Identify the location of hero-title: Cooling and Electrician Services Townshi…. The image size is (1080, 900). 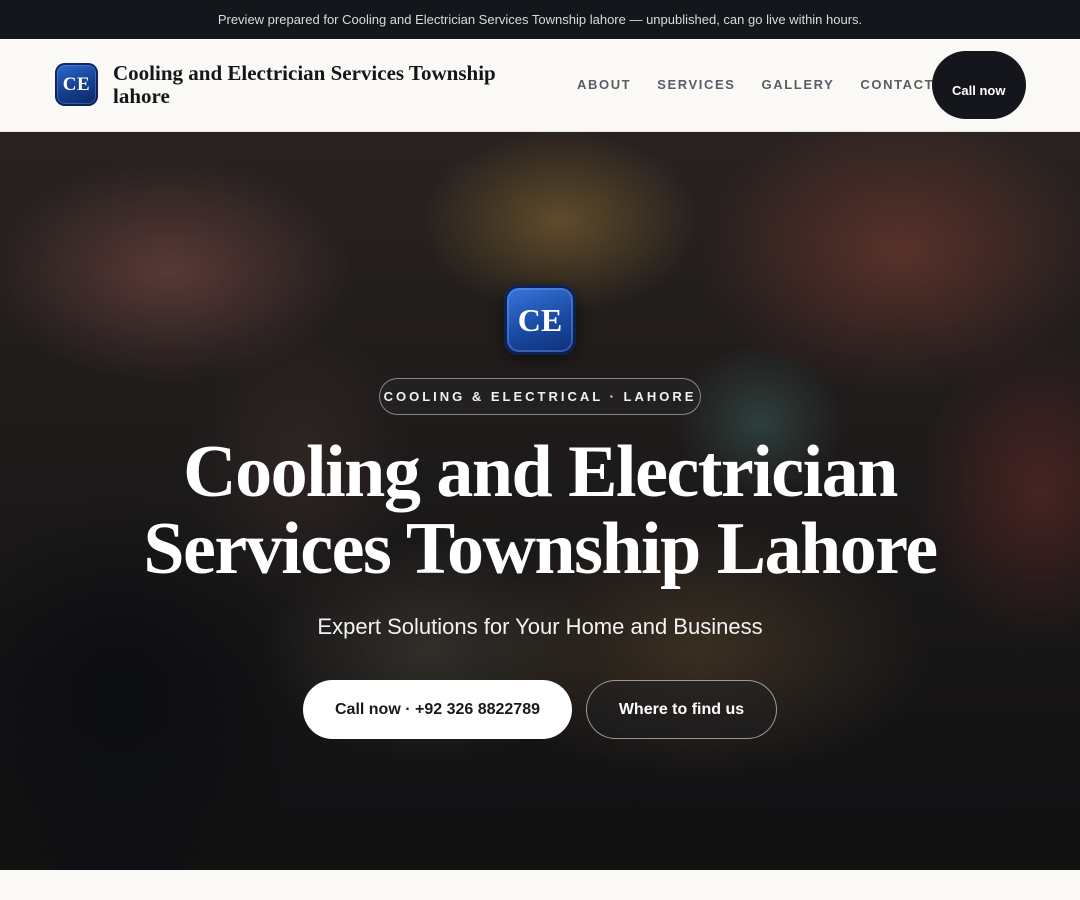
(540, 510).